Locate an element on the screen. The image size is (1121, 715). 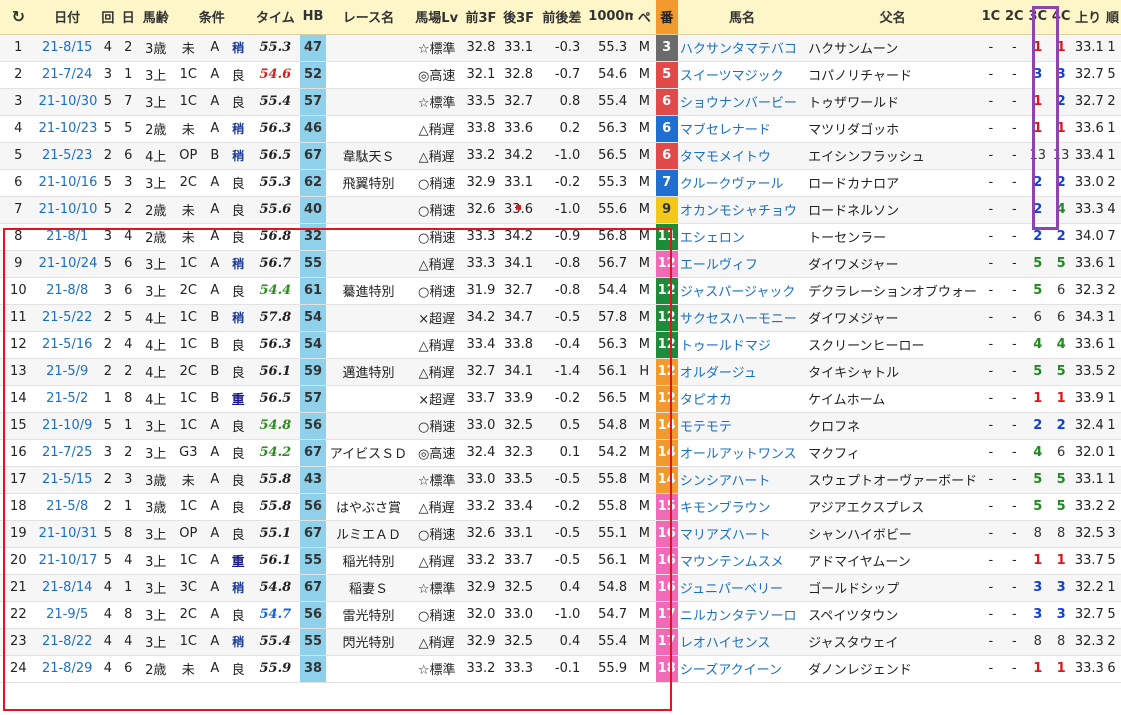
date-link: 21-10/30 is located at coordinates (67, 102).